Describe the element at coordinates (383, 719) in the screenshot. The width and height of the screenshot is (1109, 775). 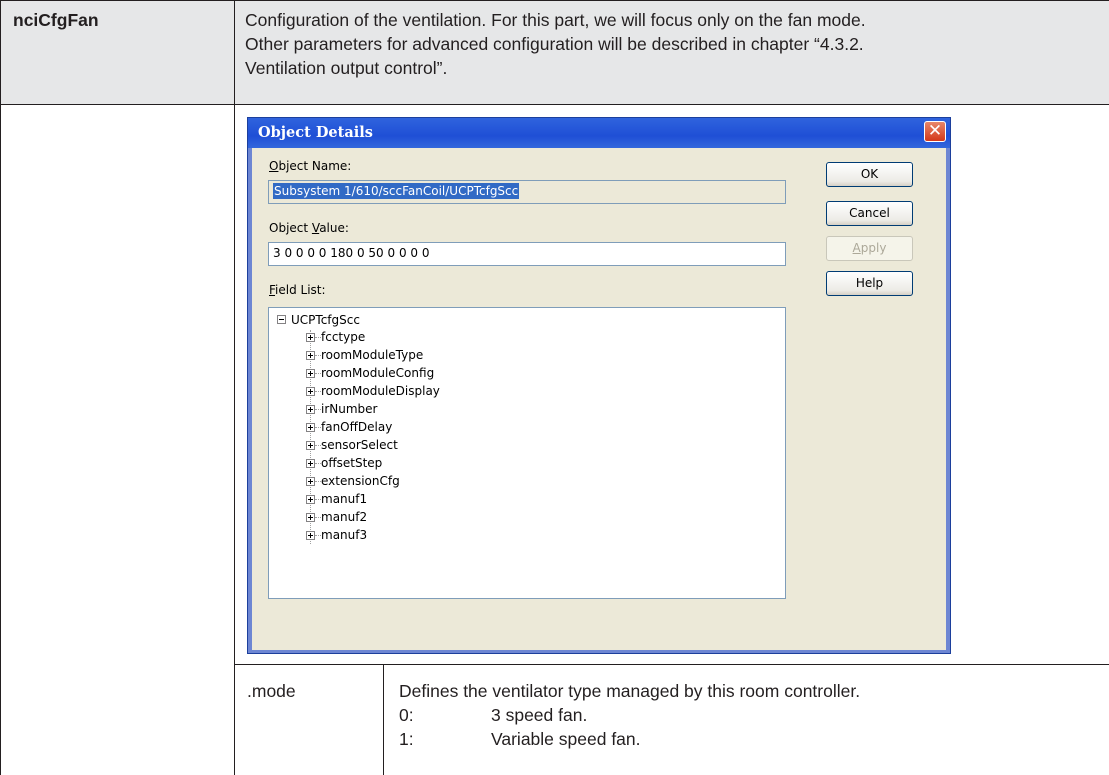
I see `table-border-subcol` at that location.